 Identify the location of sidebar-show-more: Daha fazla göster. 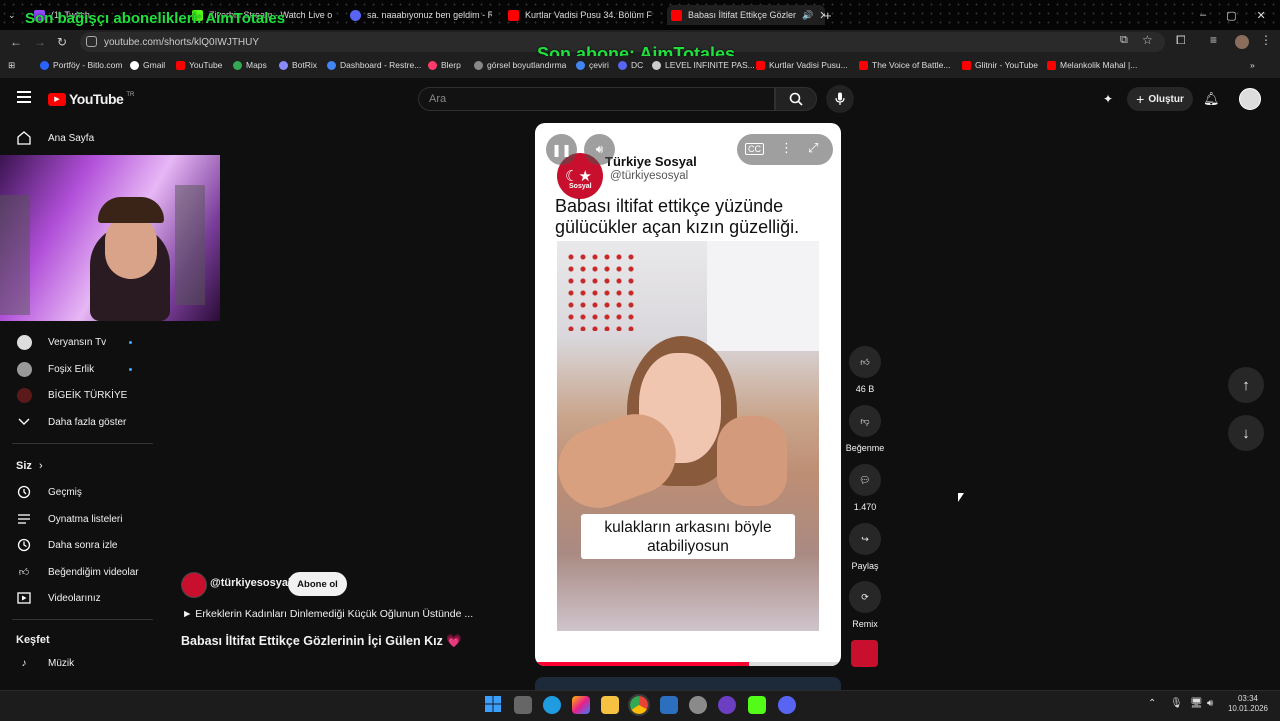
(71, 422).